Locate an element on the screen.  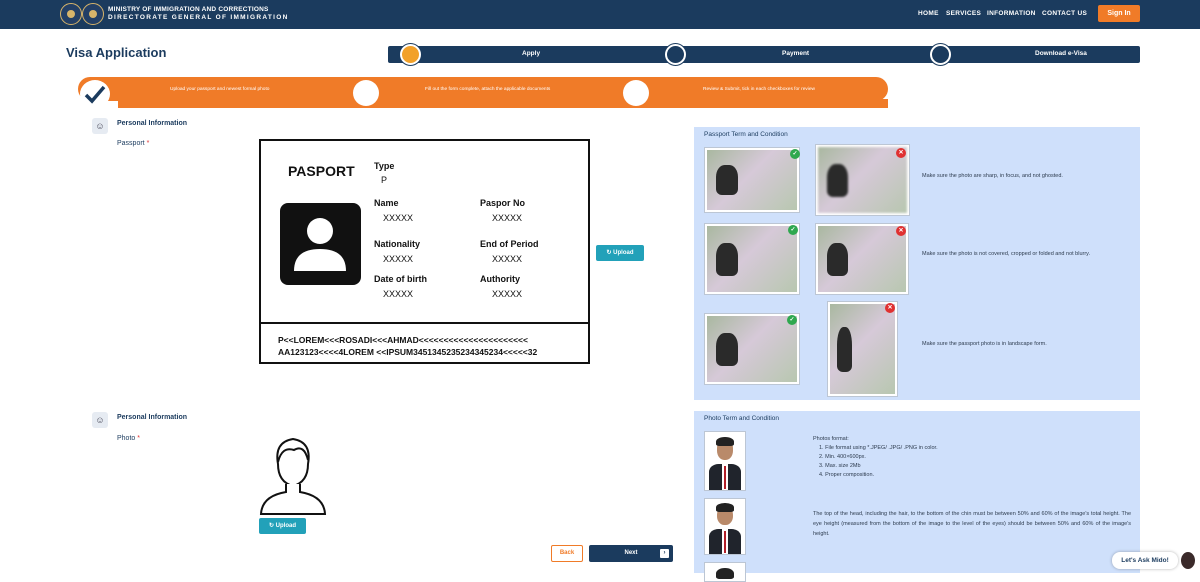
step-apply-label: Apply is located at coordinates (531, 53).